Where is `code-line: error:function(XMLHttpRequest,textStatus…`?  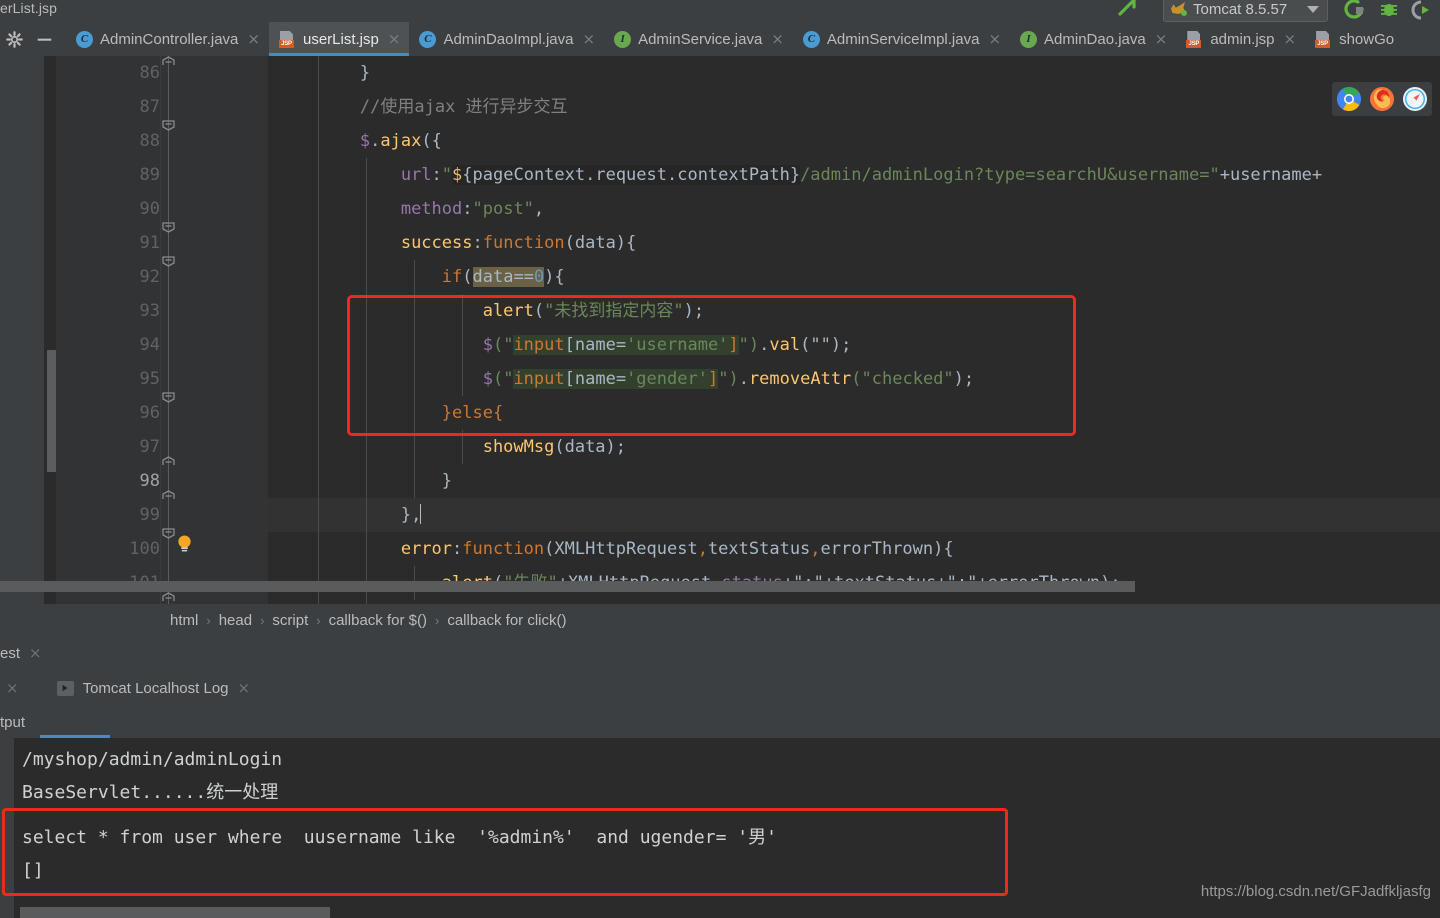
code-line: error:function(XMLHttpRequest,textStatus… is located at coordinates (854, 549).